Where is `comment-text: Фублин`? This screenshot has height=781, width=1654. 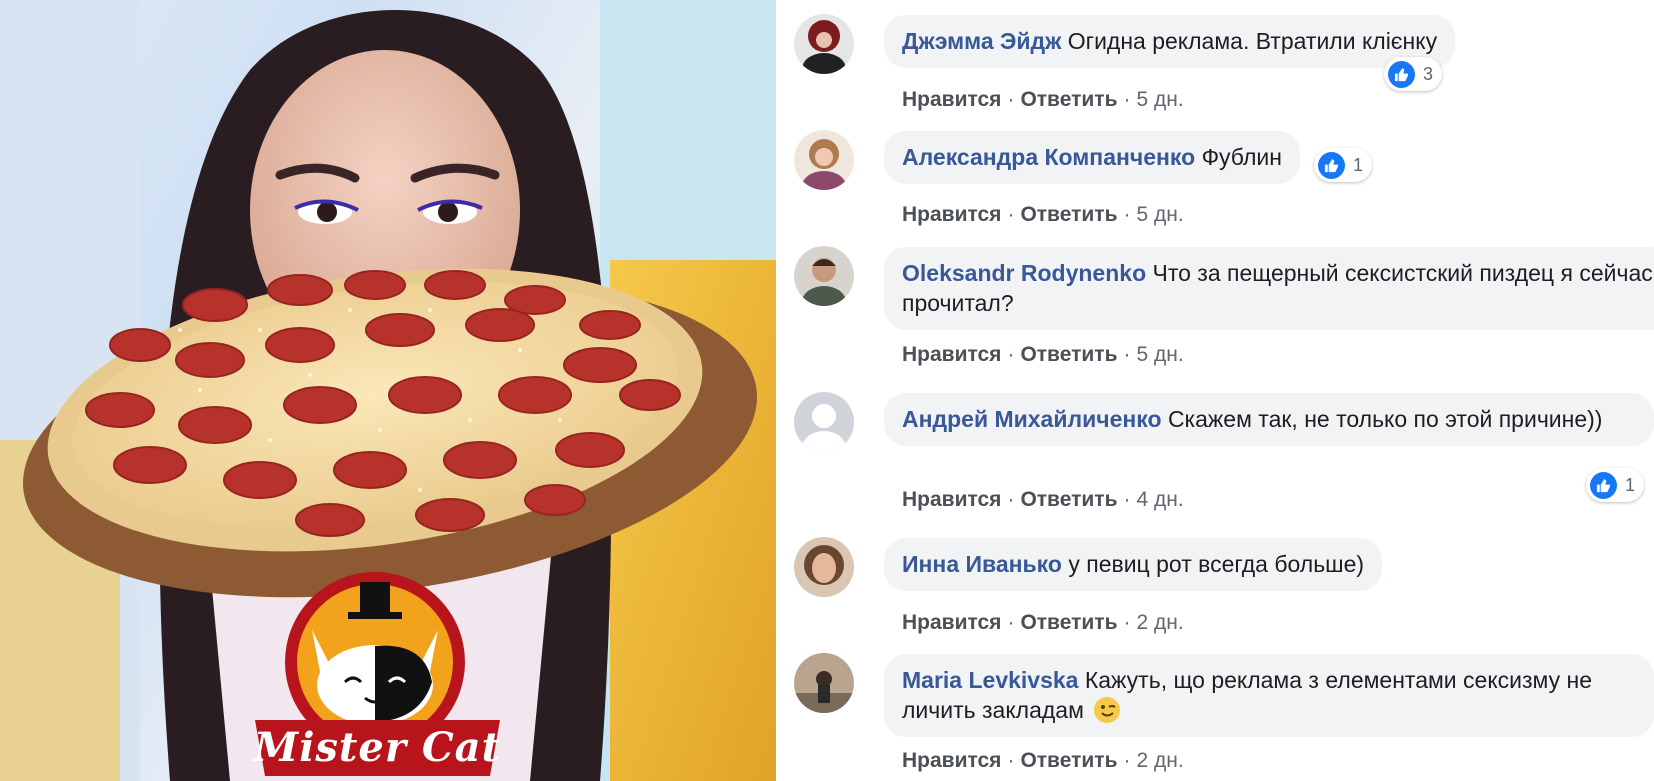 comment-text: Фублин is located at coordinates (1241, 157).